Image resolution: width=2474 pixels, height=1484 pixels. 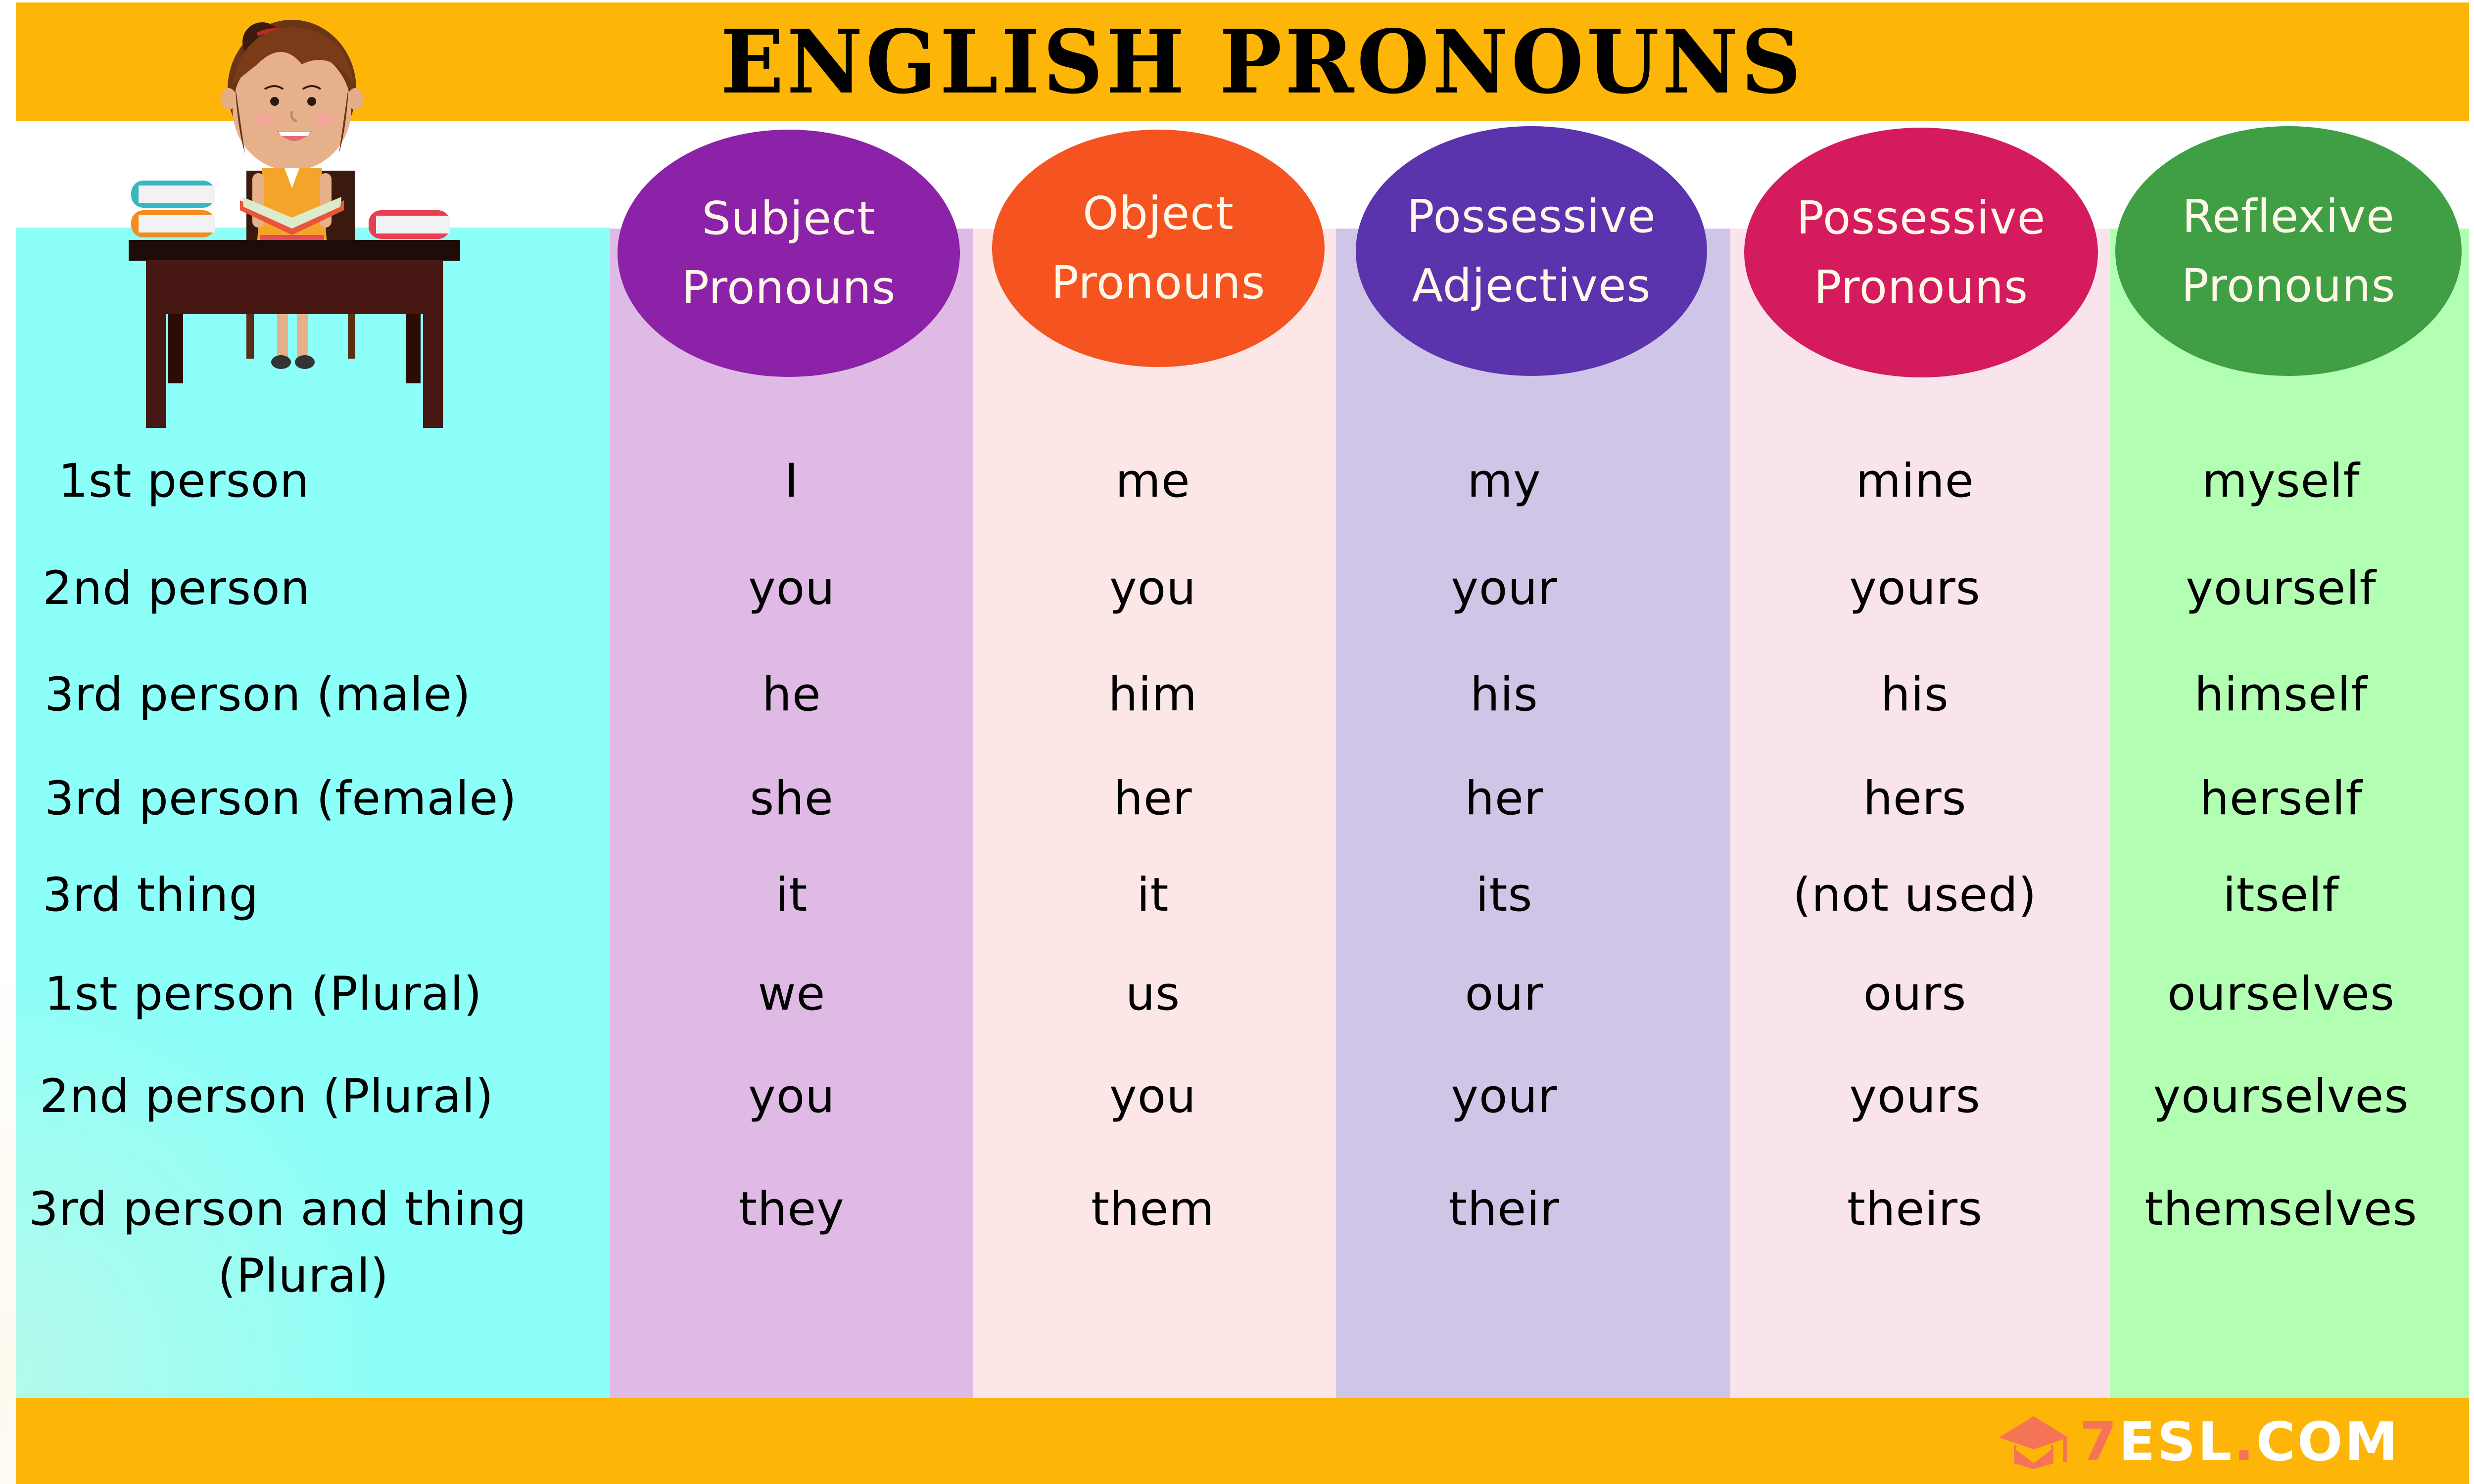 I want to click on row-label: 2nd person (Plural), so click(x=267, y=1096).